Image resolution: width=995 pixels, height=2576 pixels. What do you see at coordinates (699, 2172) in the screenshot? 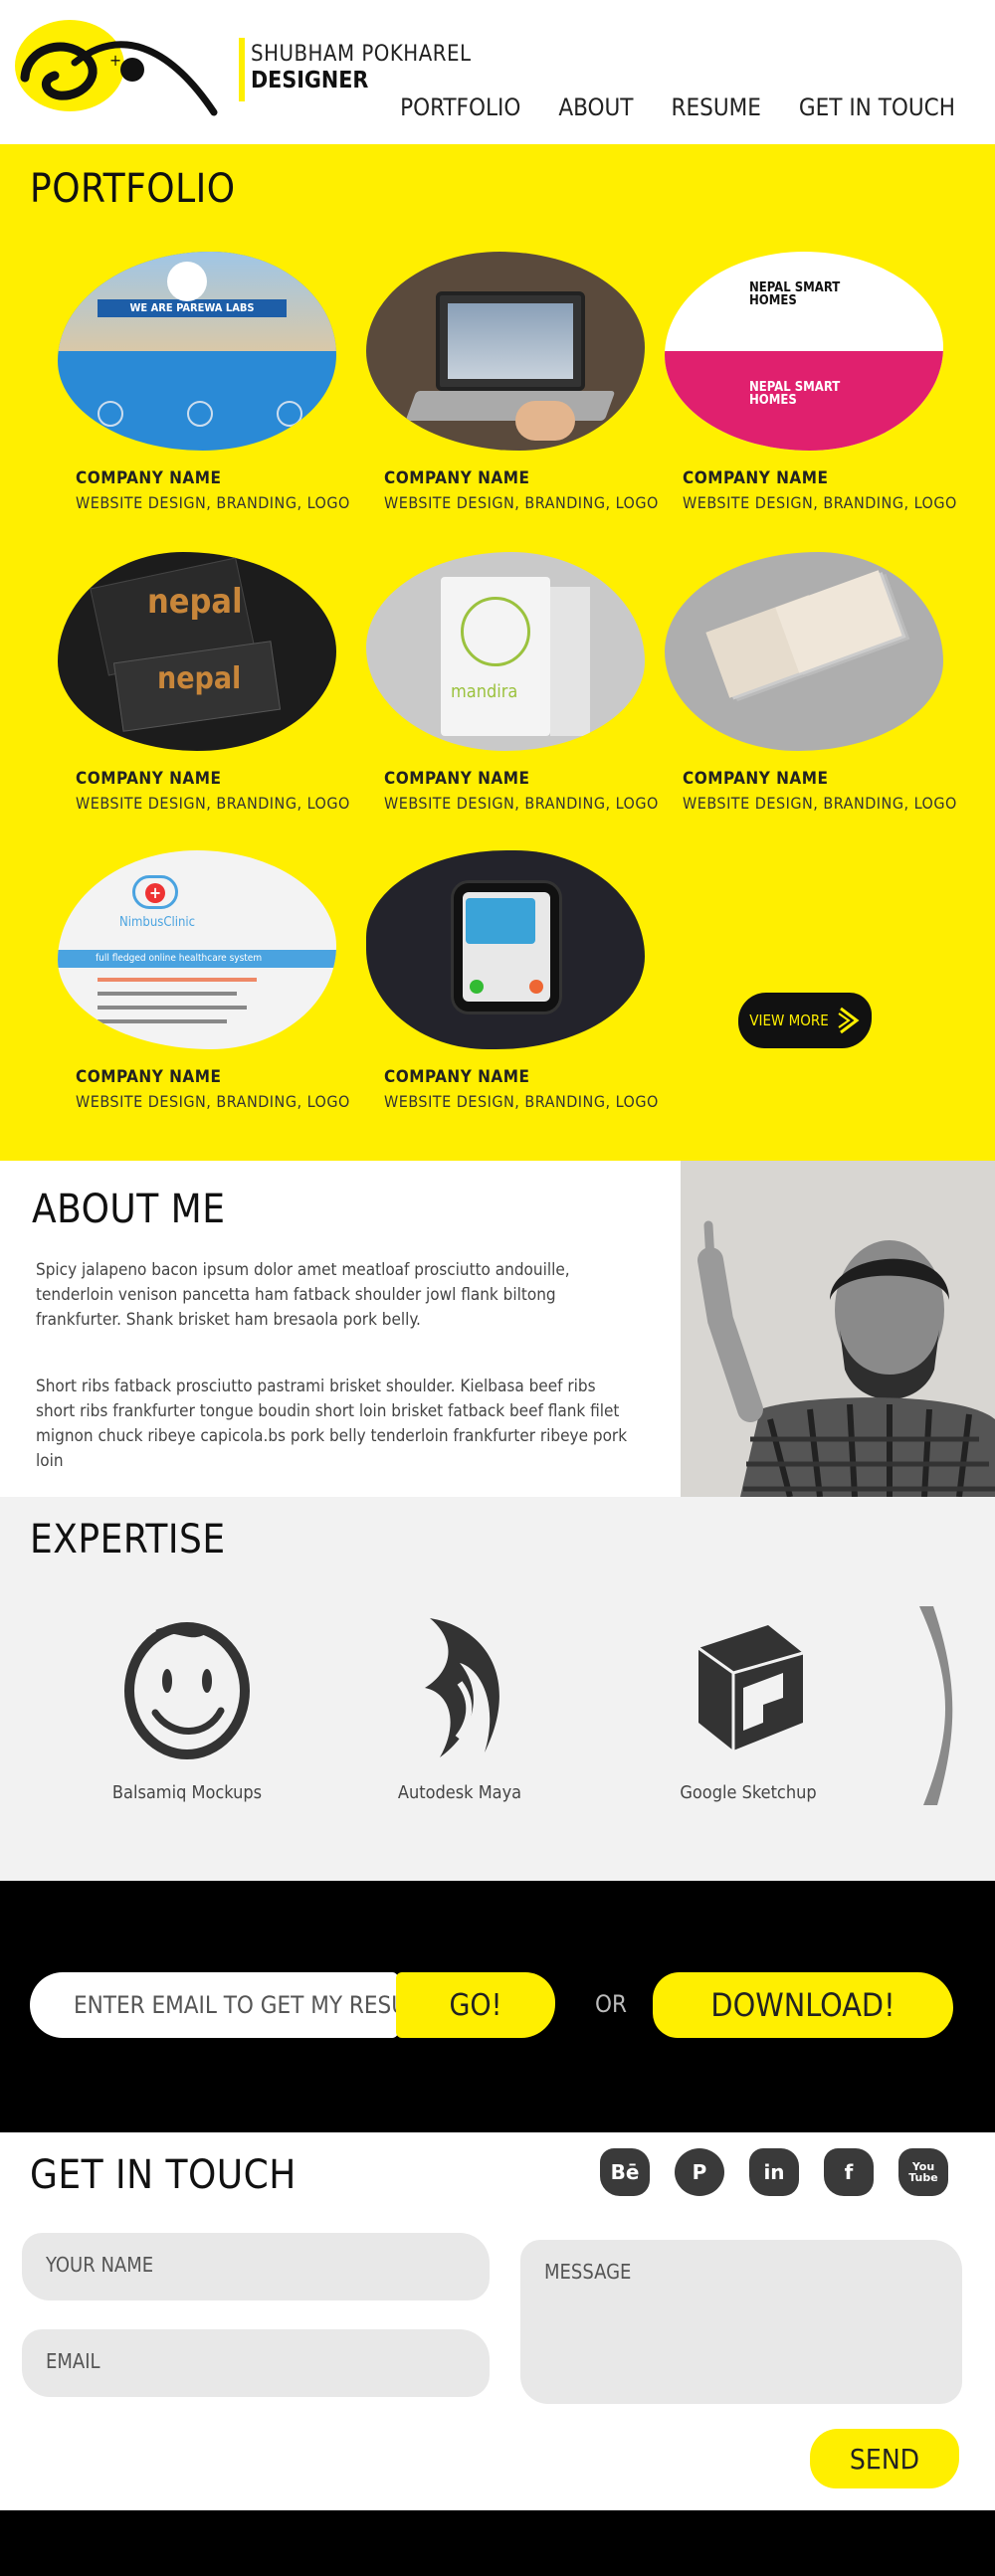
I see `pinterest-icon: P` at bounding box center [699, 2172].